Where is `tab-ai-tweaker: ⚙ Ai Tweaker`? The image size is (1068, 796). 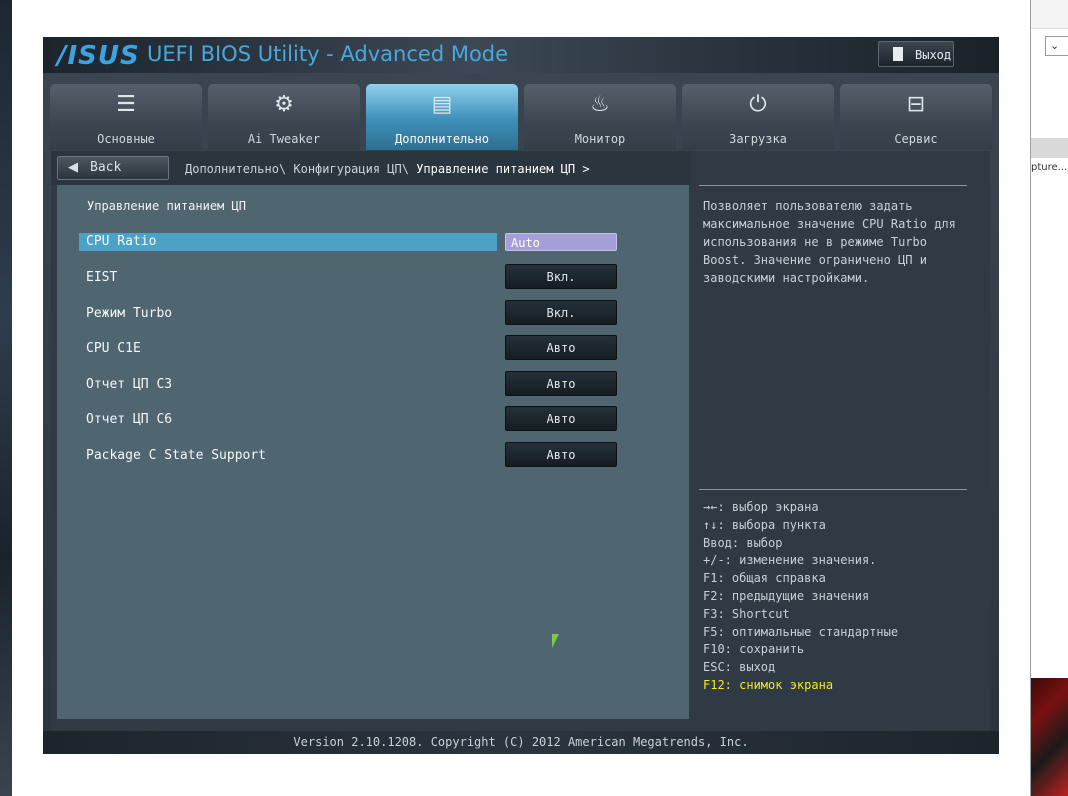
tab-ai-tweaker: ⚙ Ai Tweaker is located at coordinates (284, 117).